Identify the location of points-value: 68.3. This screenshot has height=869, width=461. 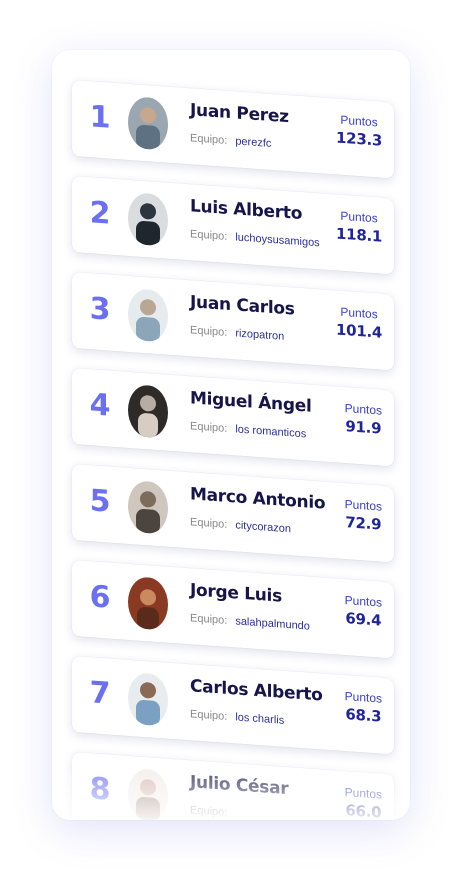
(363, 715).